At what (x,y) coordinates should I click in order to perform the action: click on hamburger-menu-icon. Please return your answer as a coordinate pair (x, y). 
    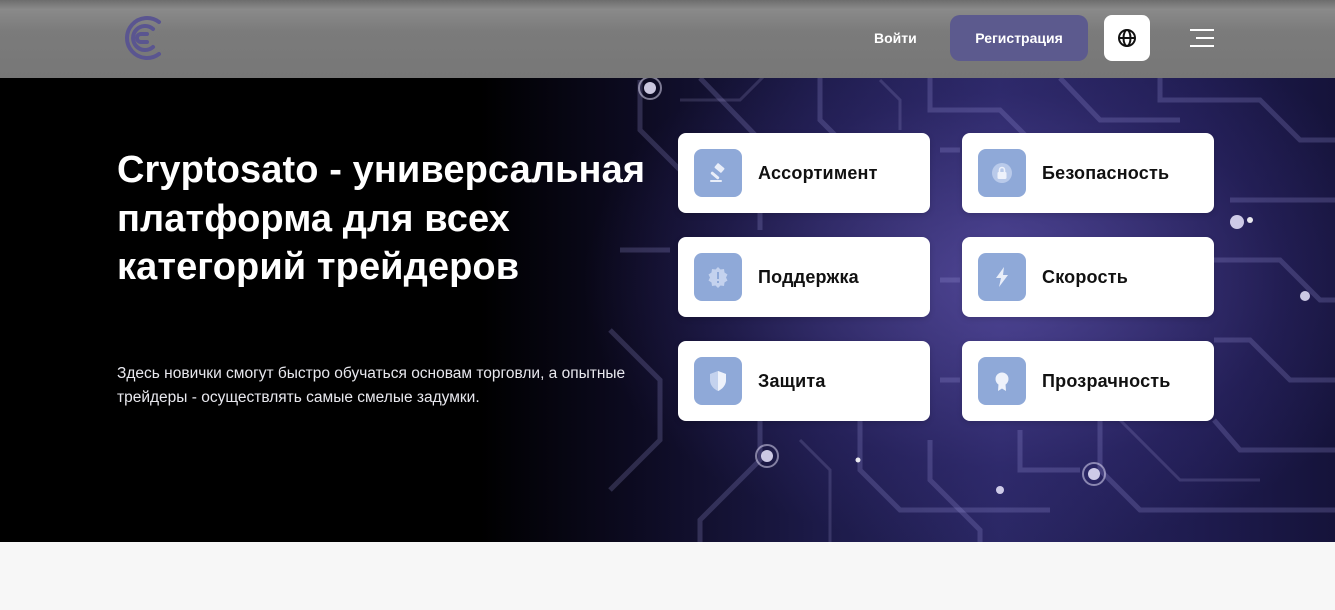
    Looking at the image, I should click on (1202, 38).